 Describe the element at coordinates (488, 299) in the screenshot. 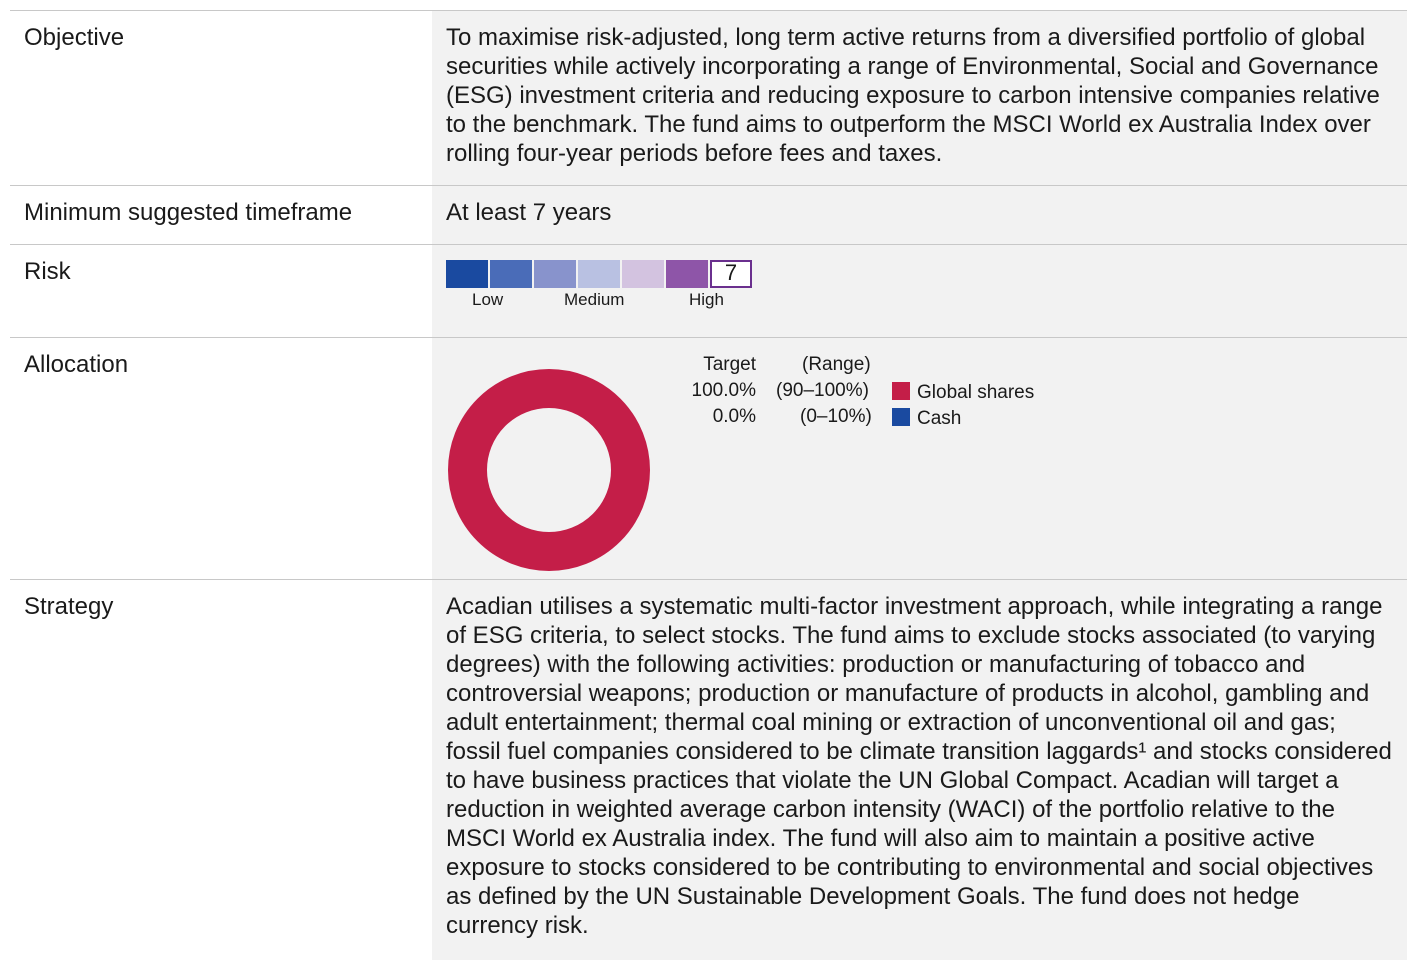

I see `risk-scale-low: Low` at that location.